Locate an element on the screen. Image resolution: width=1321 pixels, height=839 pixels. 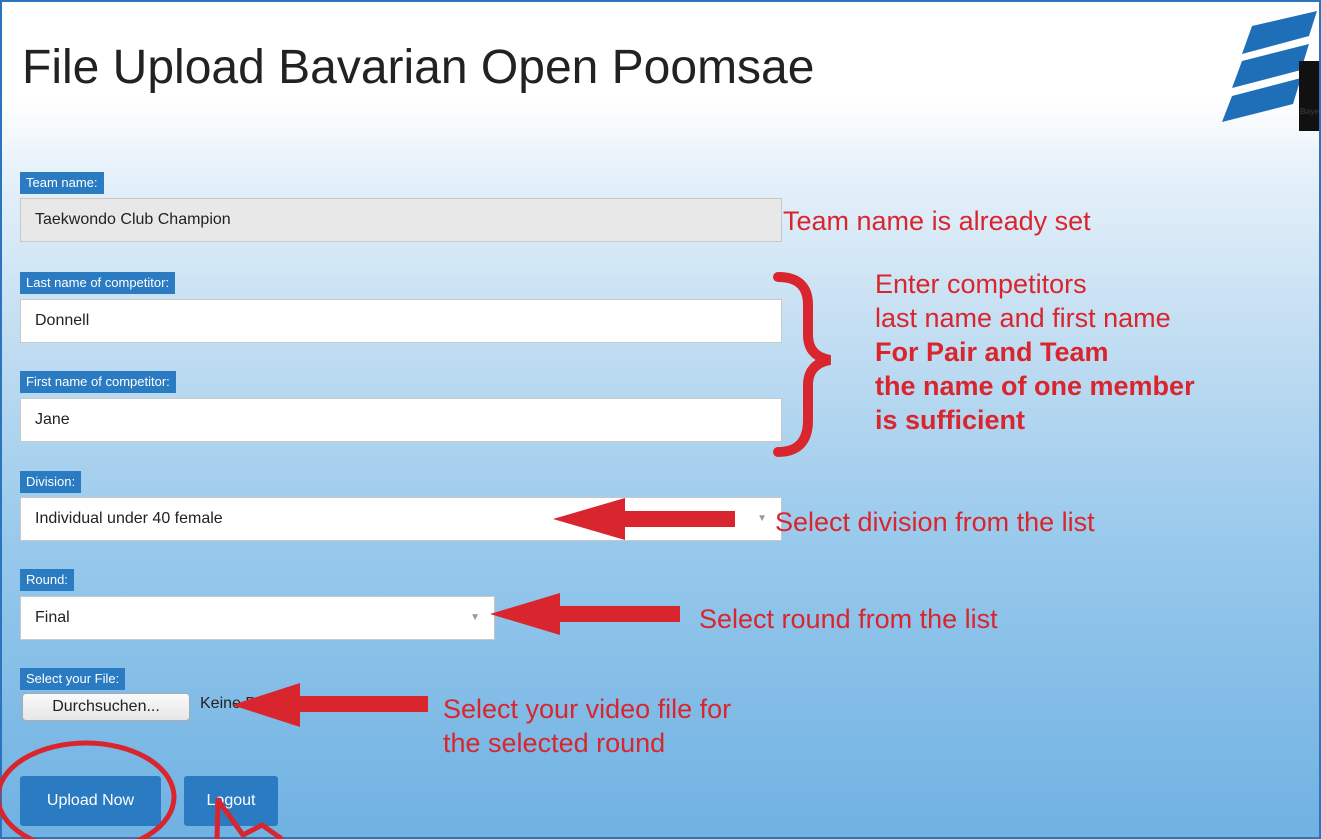
annotation-names-line: Enter competitors is located at coordinates (981, 284).